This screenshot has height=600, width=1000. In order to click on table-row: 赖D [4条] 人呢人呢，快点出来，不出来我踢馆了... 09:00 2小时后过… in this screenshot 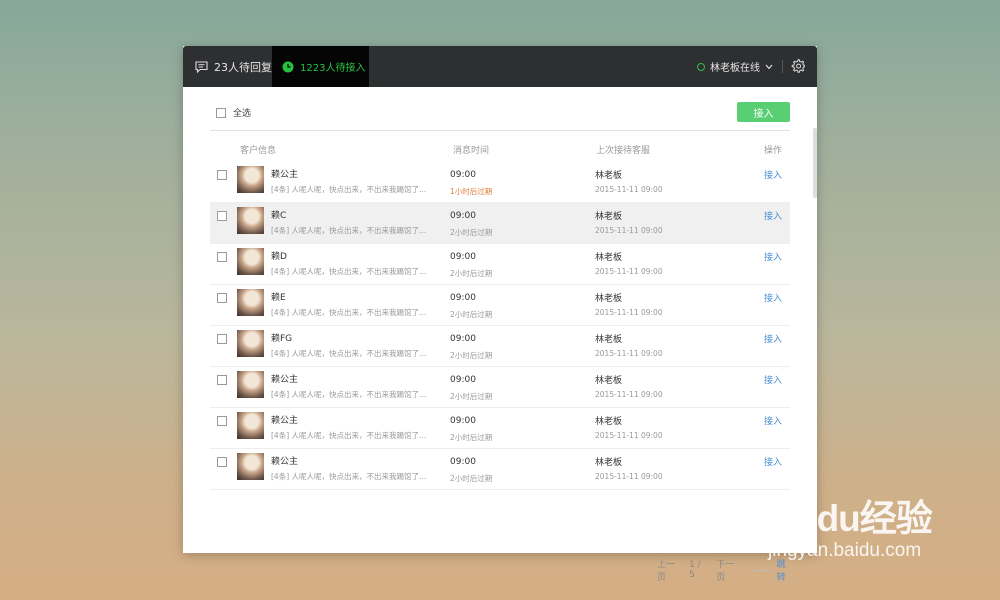, I will do `click(500, 264)`.